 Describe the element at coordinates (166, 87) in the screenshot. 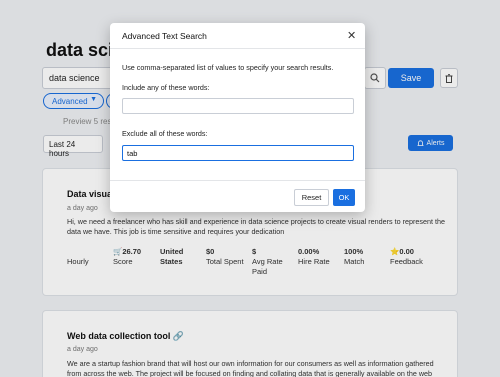

I see `include-label: Include any of these words:` at that location.